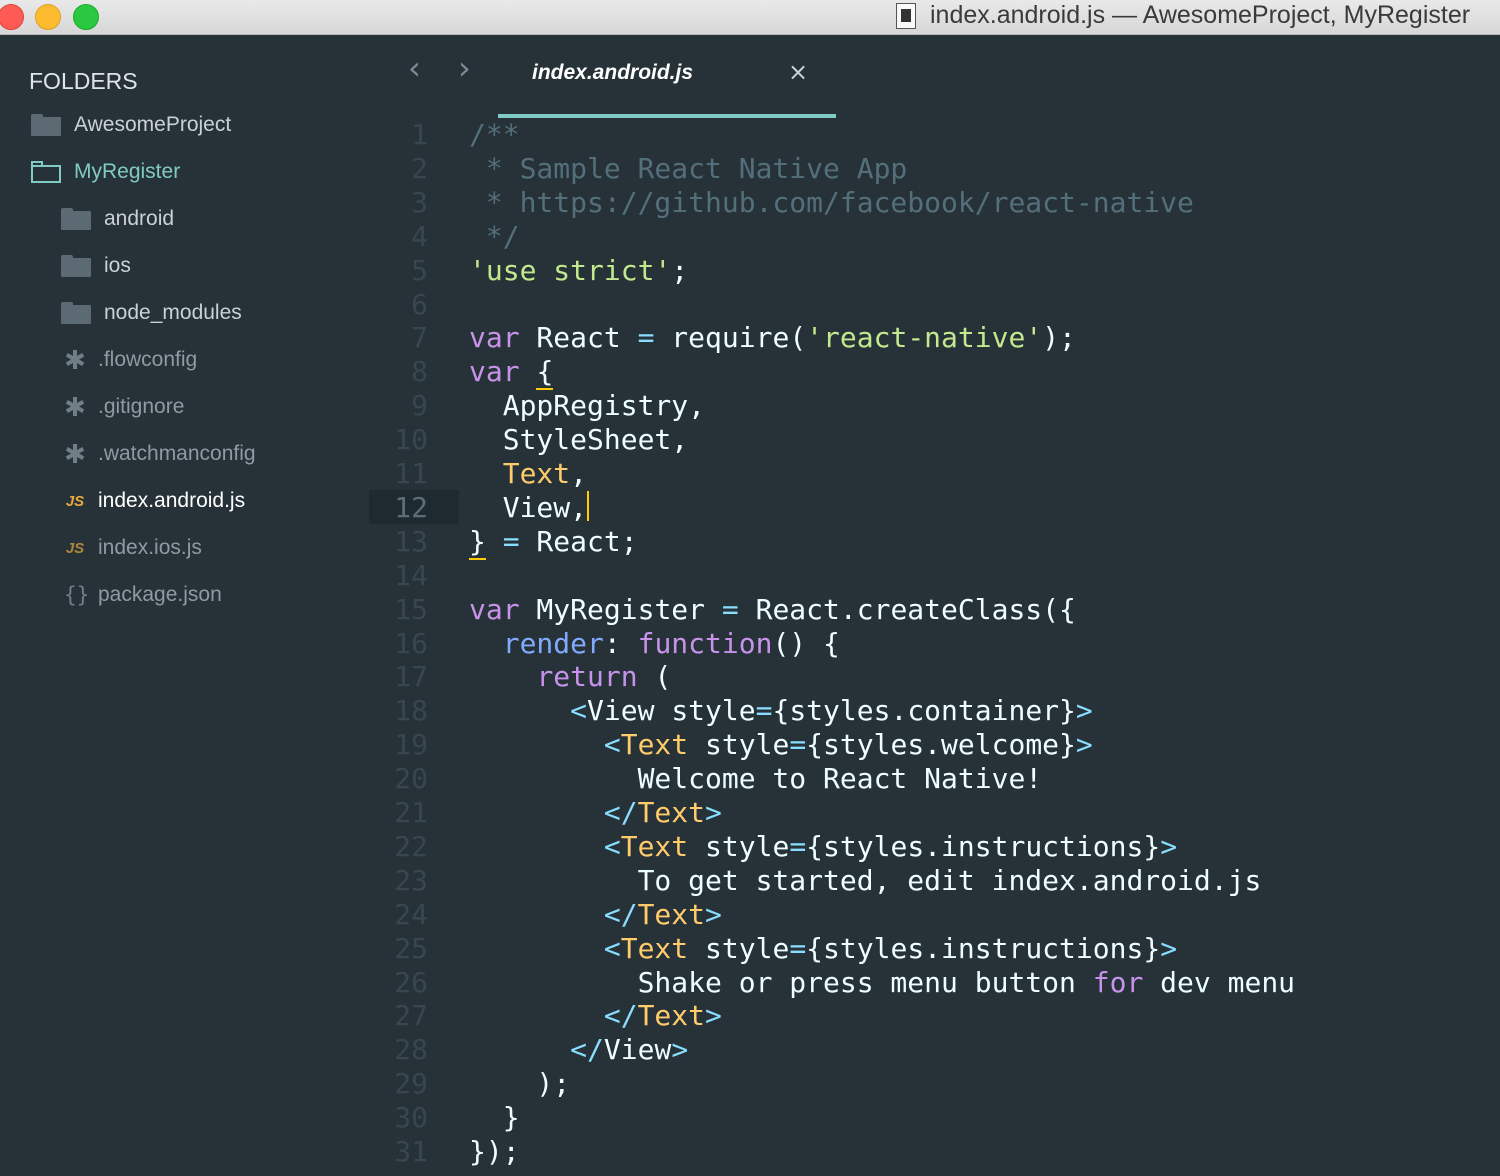 This screenshot has width=1500, height=1176. I want to click on code-line: 4 */, so click(934, 237).